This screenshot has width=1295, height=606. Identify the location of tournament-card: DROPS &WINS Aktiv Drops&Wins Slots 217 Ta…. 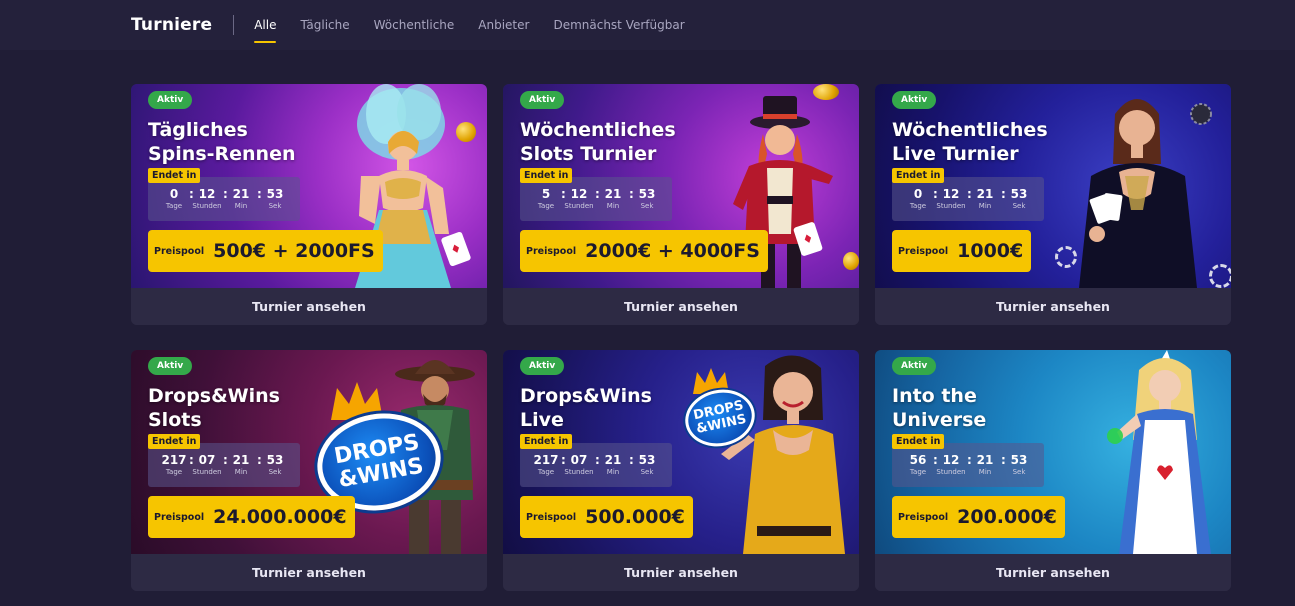
(309, 470).